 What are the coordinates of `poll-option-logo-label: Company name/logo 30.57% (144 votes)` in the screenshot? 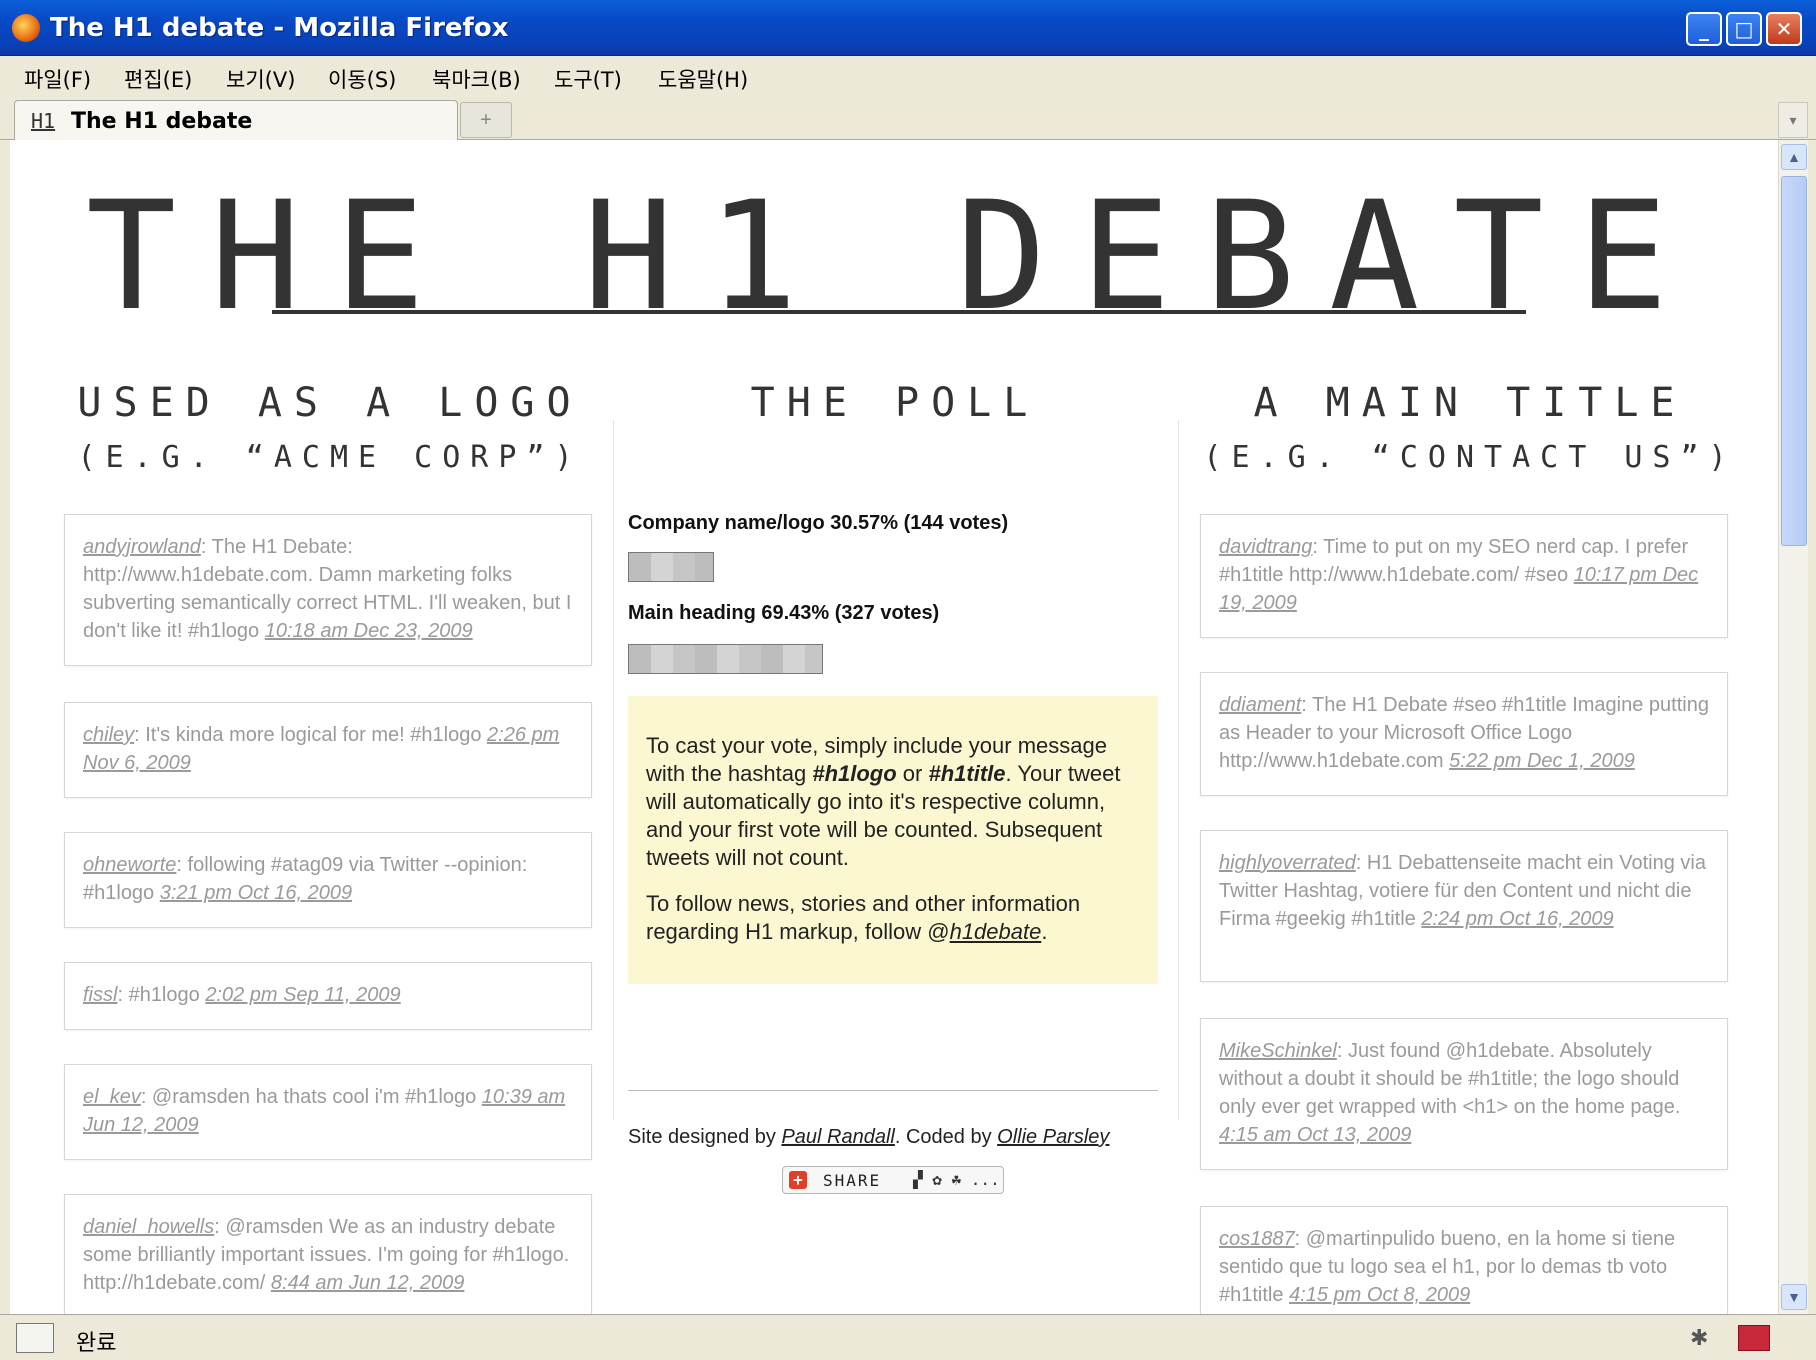 It's located at (818, 523).